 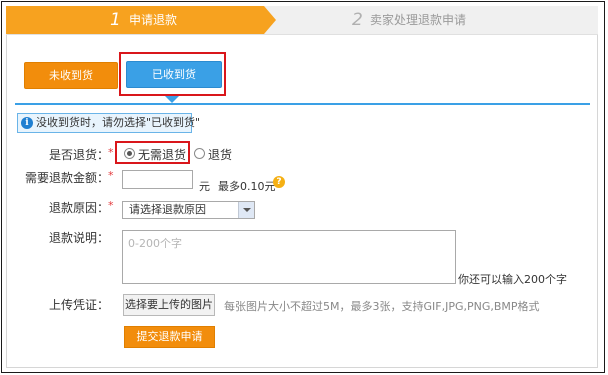 I want to click on refund-amount-input, so click(x=157, y=179).